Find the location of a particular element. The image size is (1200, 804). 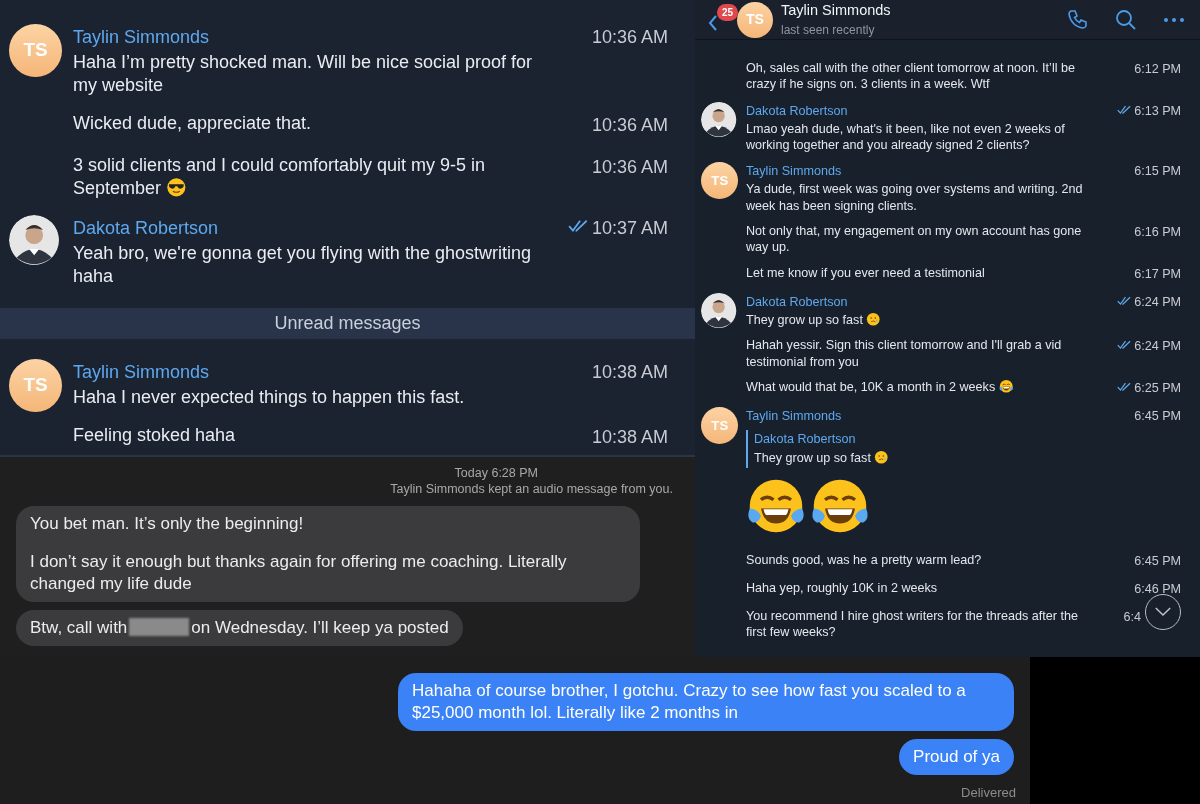

message-text: Wicked dude, appreciate that. is located at coordinates (192, 124).